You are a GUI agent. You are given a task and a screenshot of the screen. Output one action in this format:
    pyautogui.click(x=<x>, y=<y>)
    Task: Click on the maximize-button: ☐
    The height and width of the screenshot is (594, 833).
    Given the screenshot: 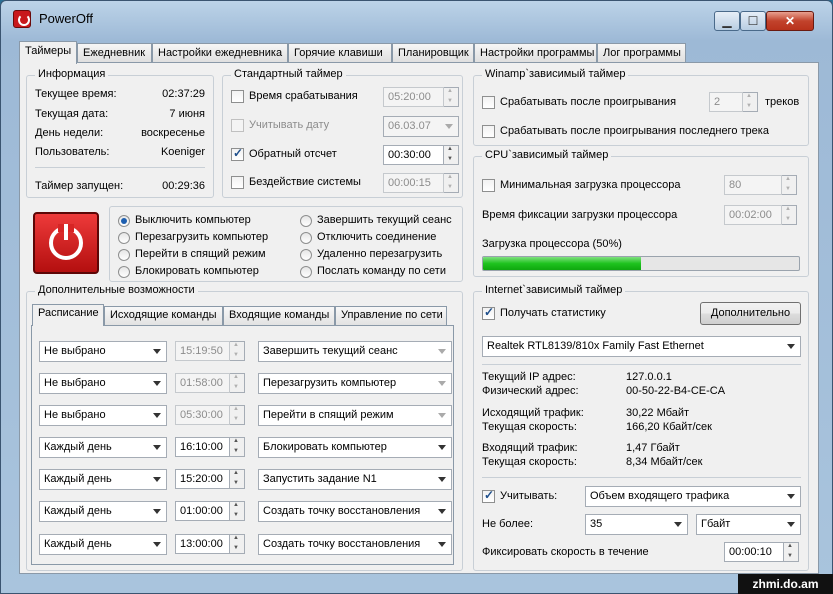 What is the action you would take?
    pyautogui.click(x=753, y=21)
    